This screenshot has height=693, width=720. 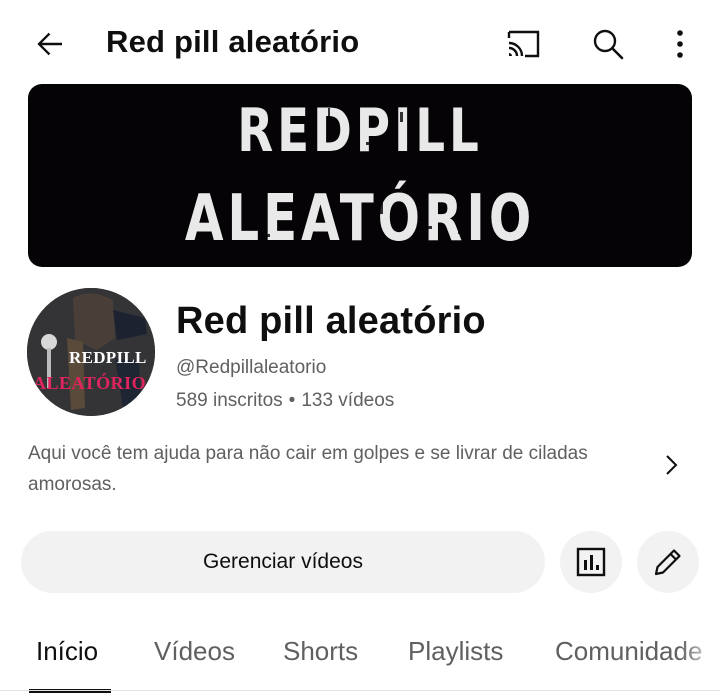 What do you see at coordinates (348, 400) in the screenshot?
I see `video-count: 133 vídeos` at bounding box center [348, 400].